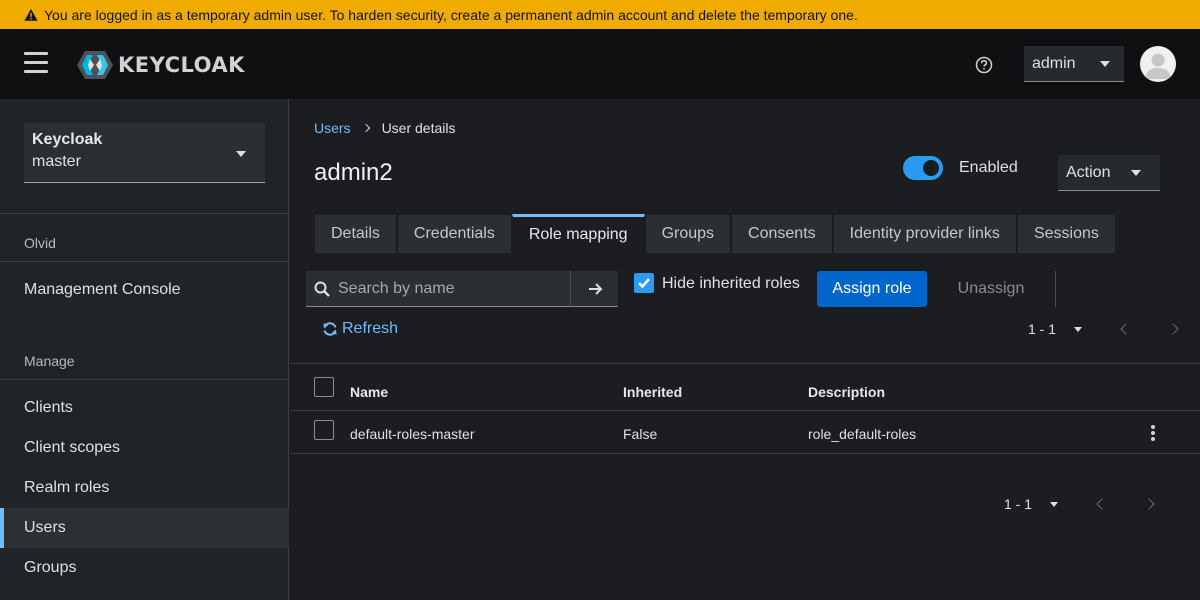 Image resolution: width=1200 pixels, height=600 pixels. I want to click on breadcrumb-current: User details, so click(418, 128).